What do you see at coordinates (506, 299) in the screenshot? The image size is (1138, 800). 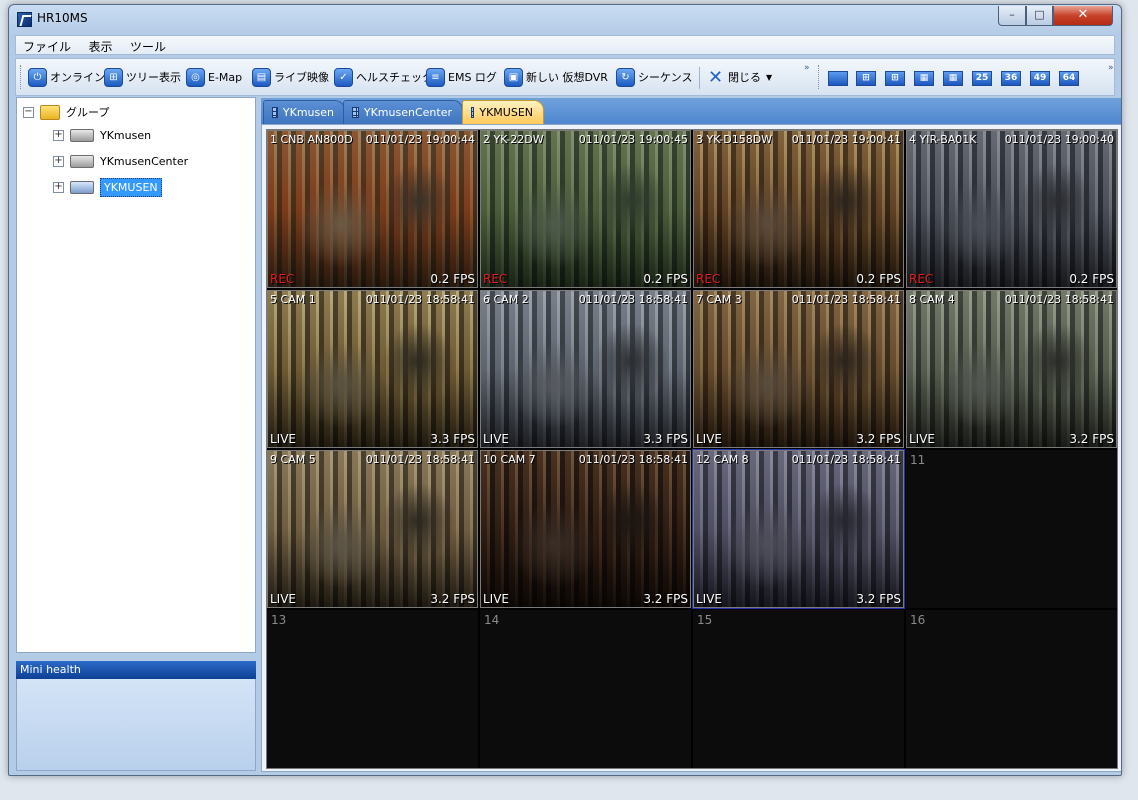 I see `camera-name: 6 CAM 2` at bounding box center [506, 299].